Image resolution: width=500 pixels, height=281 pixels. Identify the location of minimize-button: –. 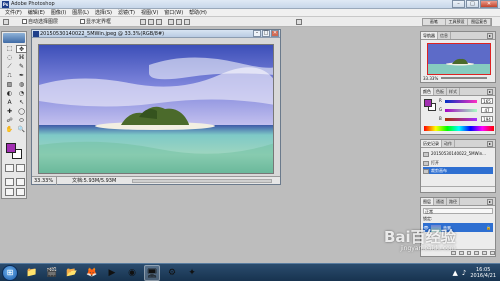
(458, 4).